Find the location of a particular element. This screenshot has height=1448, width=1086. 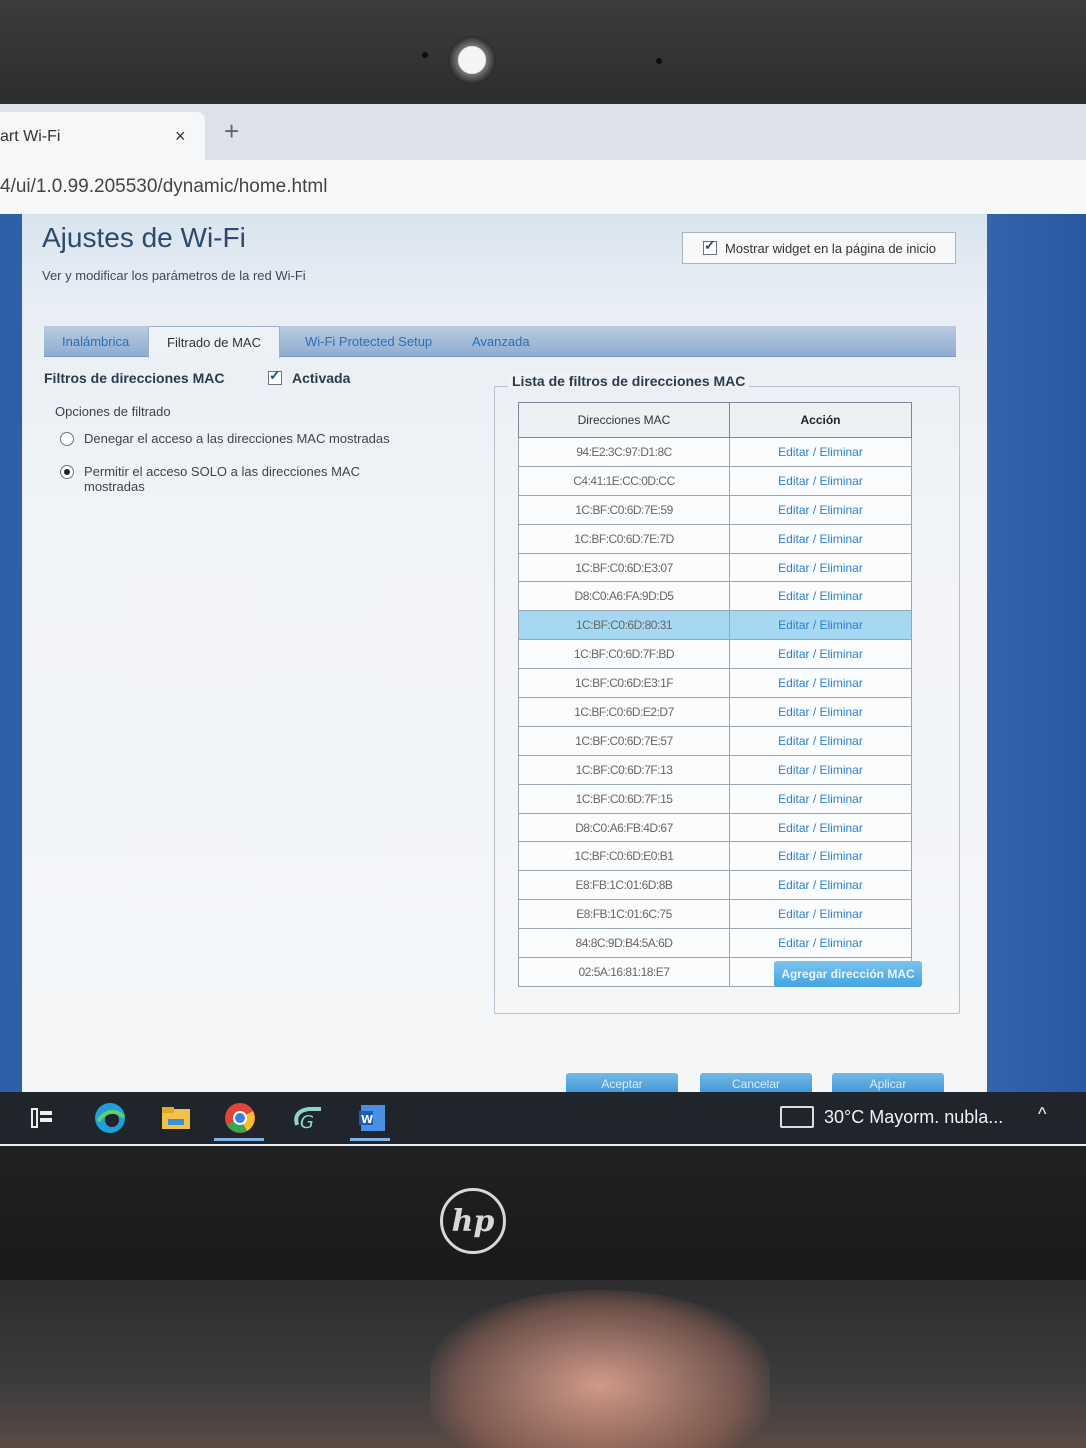

table-row: 94:E2:3C:97:D1:8C Editar / Eliminar is located at coordinates (715, 452).